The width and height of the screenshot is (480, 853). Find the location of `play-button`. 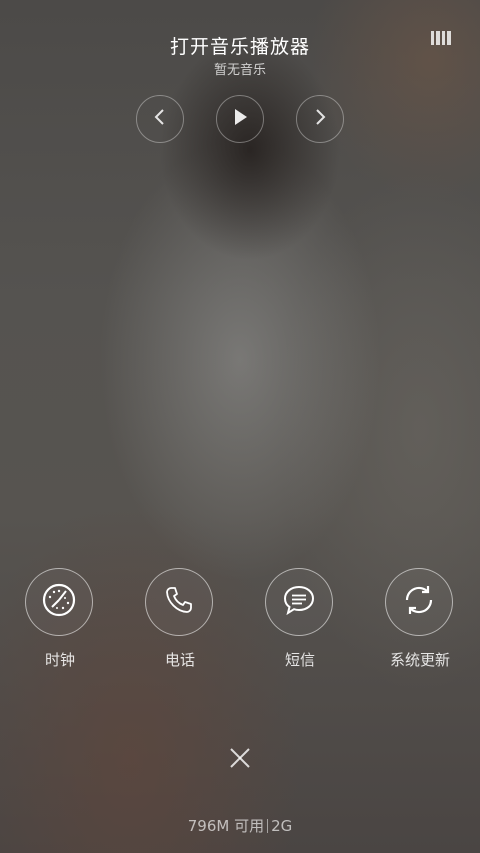

play-button is located at coordinates (240, 119).